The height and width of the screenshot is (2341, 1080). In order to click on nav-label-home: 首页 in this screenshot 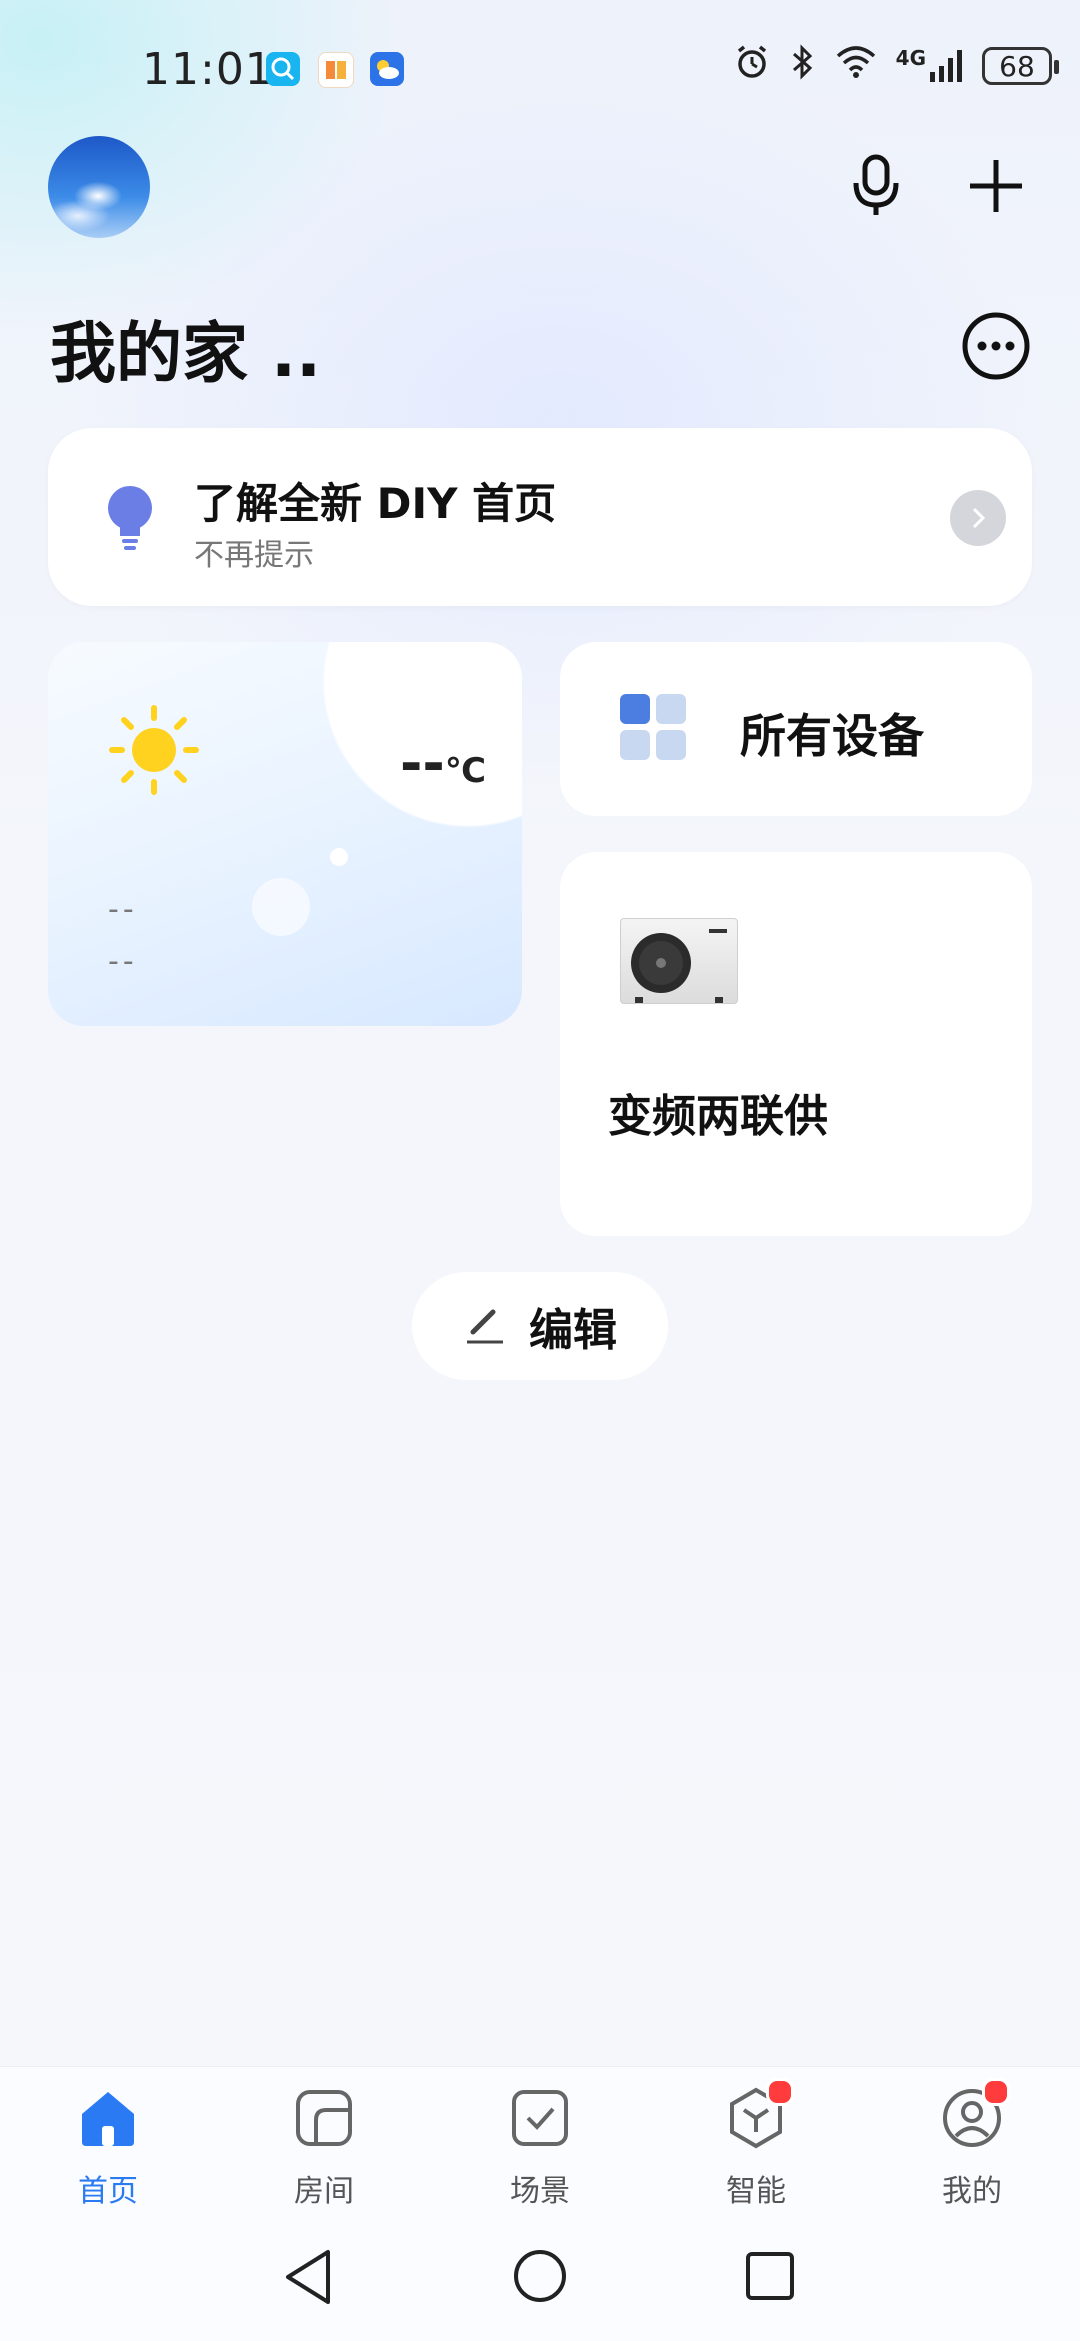, I will do `click(108, 2191)`.